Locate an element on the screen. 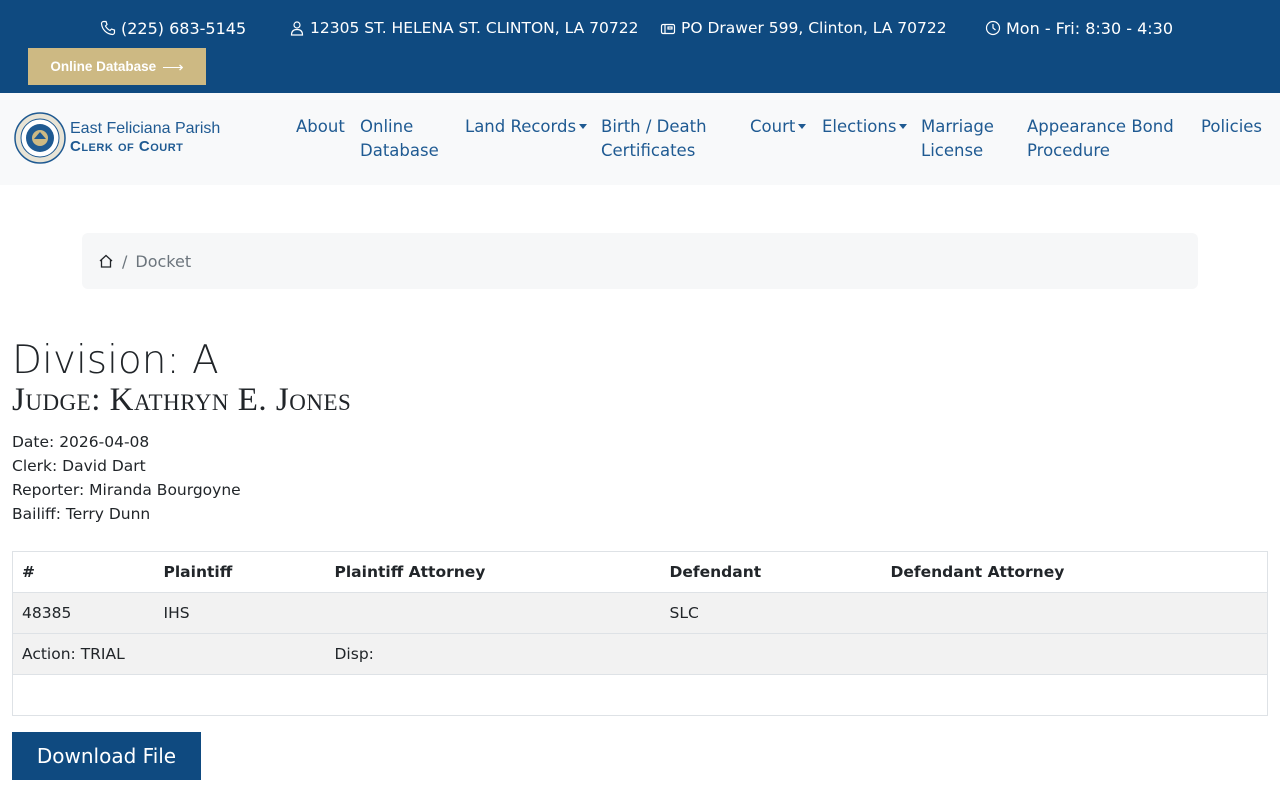 This screenshot has width=1280, height=800. online-database-button: Online Database ⟶ is located at coordinates (117, 66).